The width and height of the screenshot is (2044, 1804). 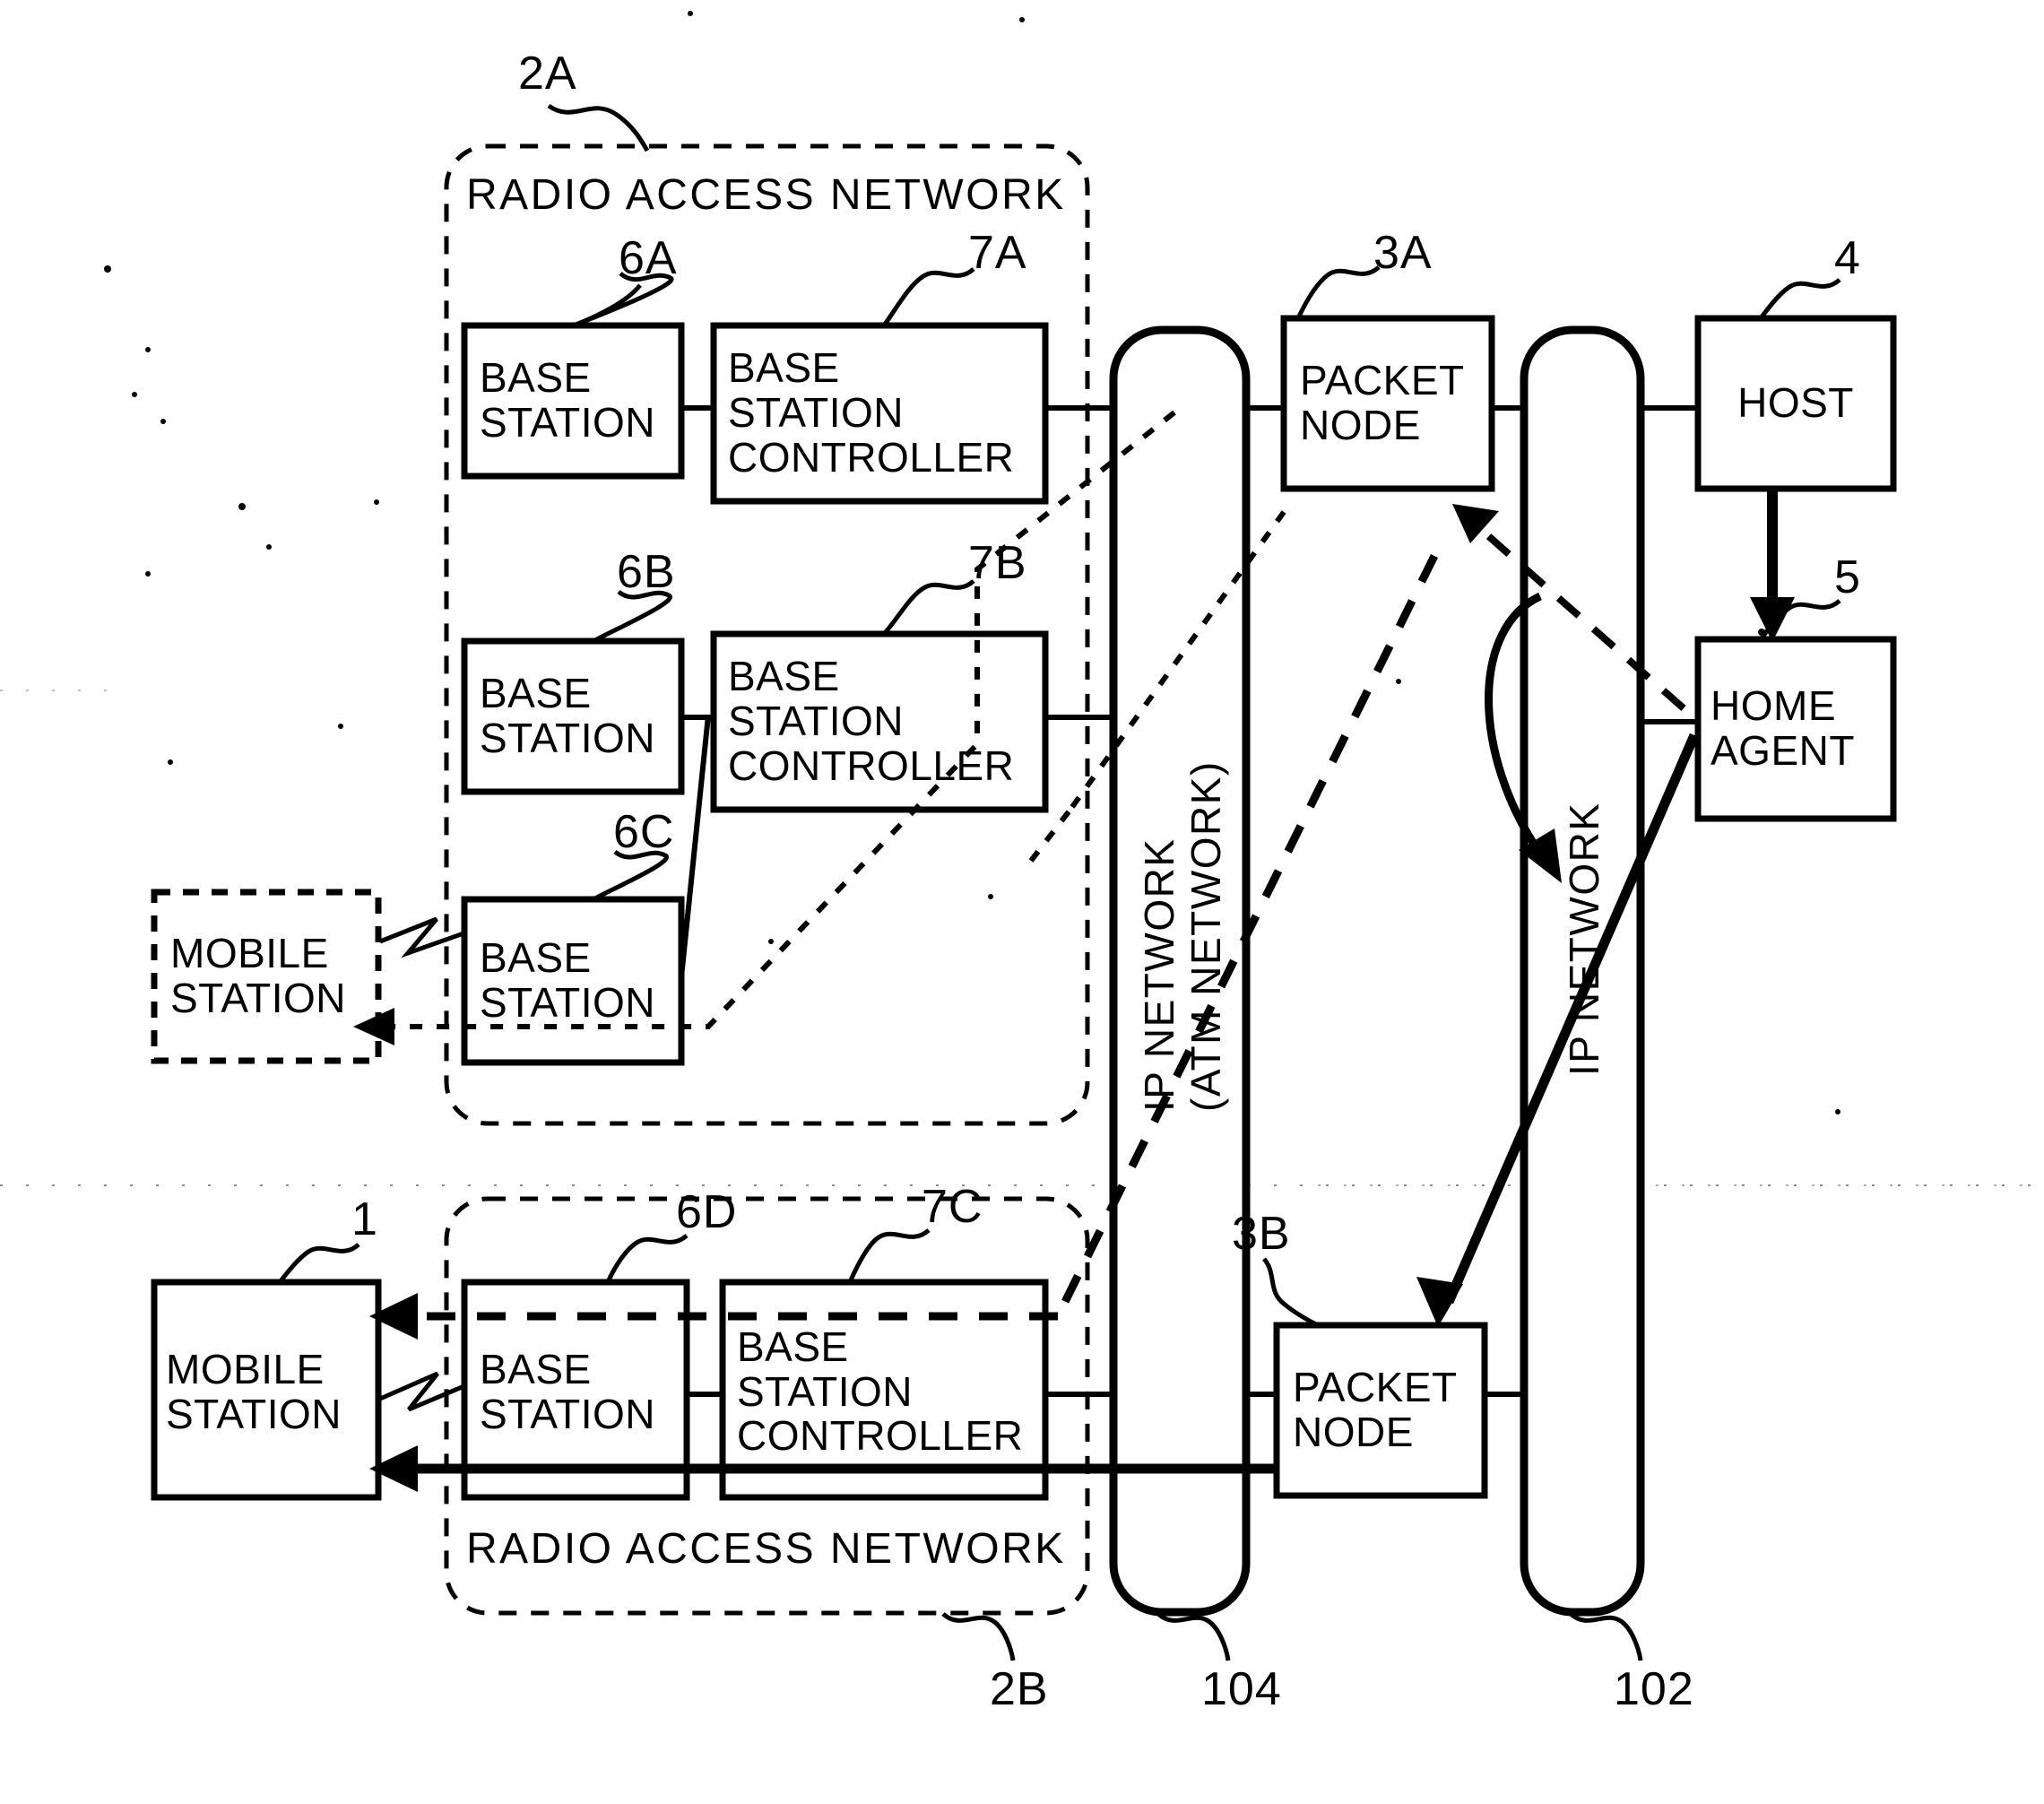 I want to click on home-agent-box, so click(x=1795, y=729).